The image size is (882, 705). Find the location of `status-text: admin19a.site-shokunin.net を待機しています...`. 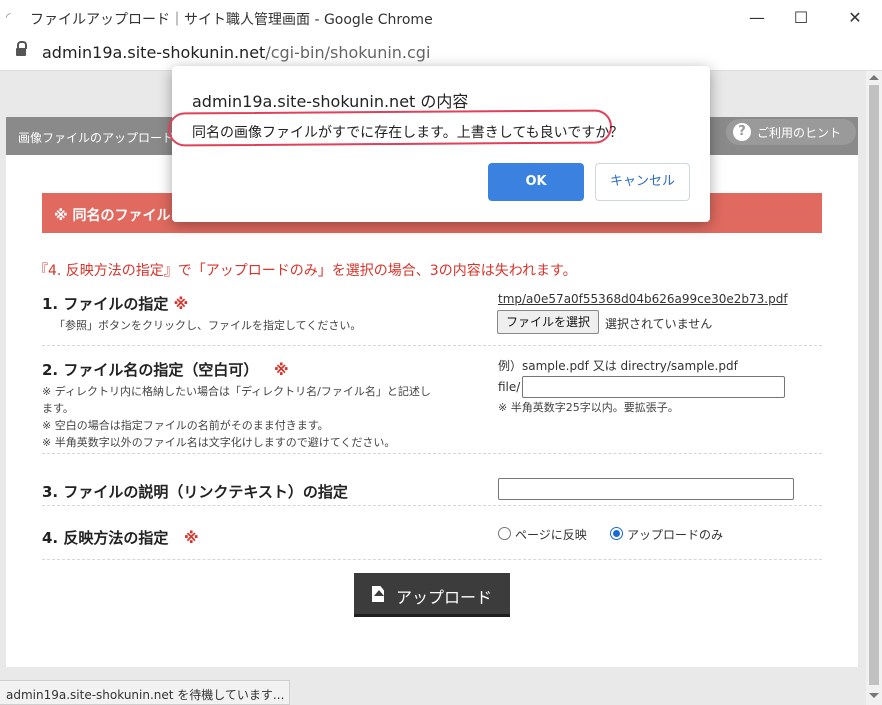

status-text: admin19a.site-shokunin.net を待機しています... is located at coordinates (145, 695).